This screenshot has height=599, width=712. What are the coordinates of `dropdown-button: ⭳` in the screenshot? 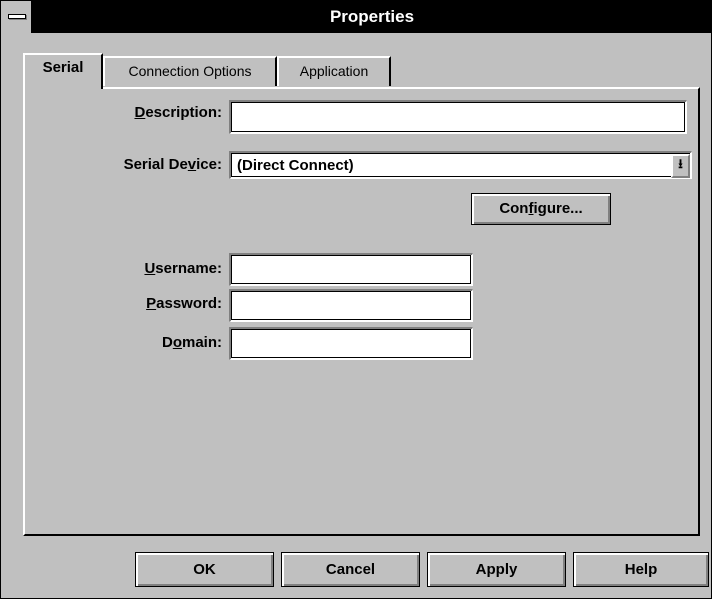 It's located at (680, 166).